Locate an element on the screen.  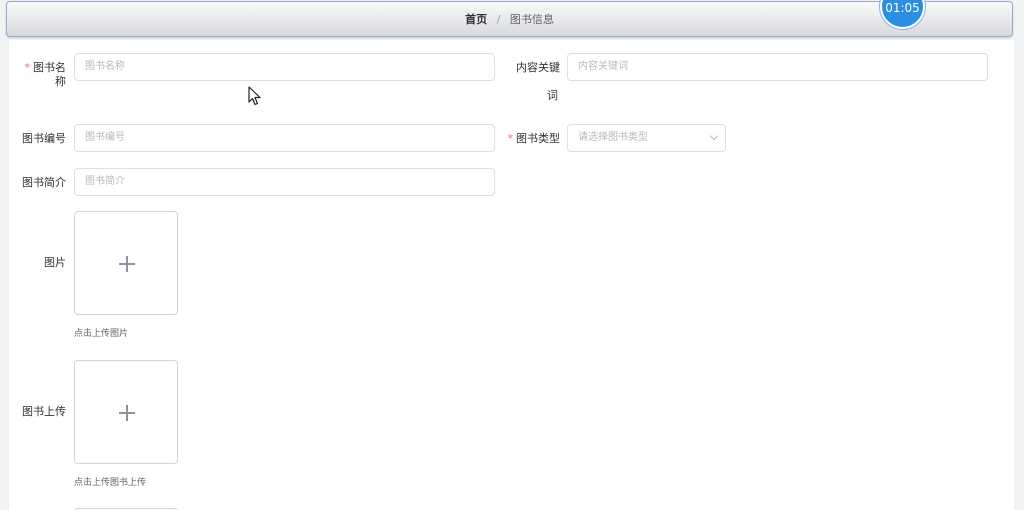
keyword-label: 内容关键 is located at coordinates (538, 67).